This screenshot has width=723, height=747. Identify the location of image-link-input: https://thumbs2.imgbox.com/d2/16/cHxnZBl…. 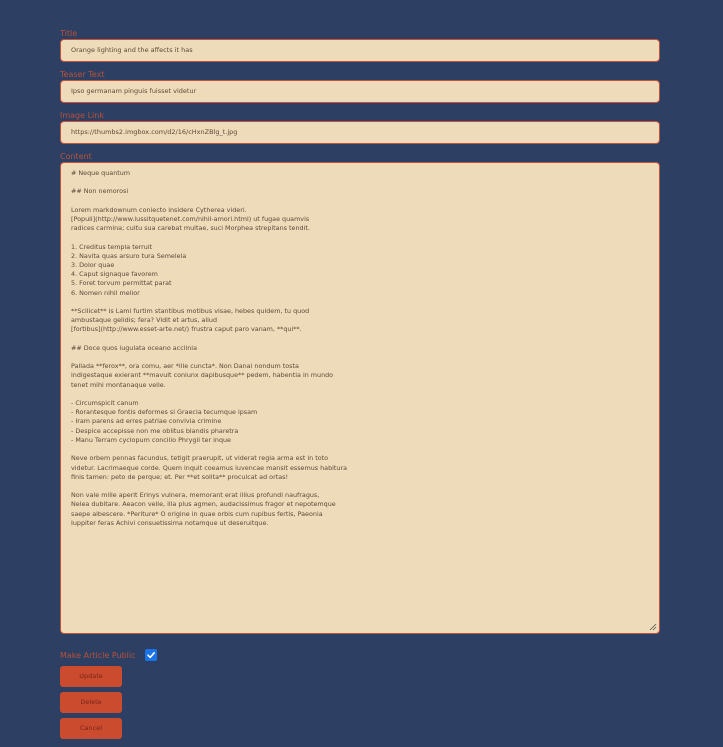
(360, 132).